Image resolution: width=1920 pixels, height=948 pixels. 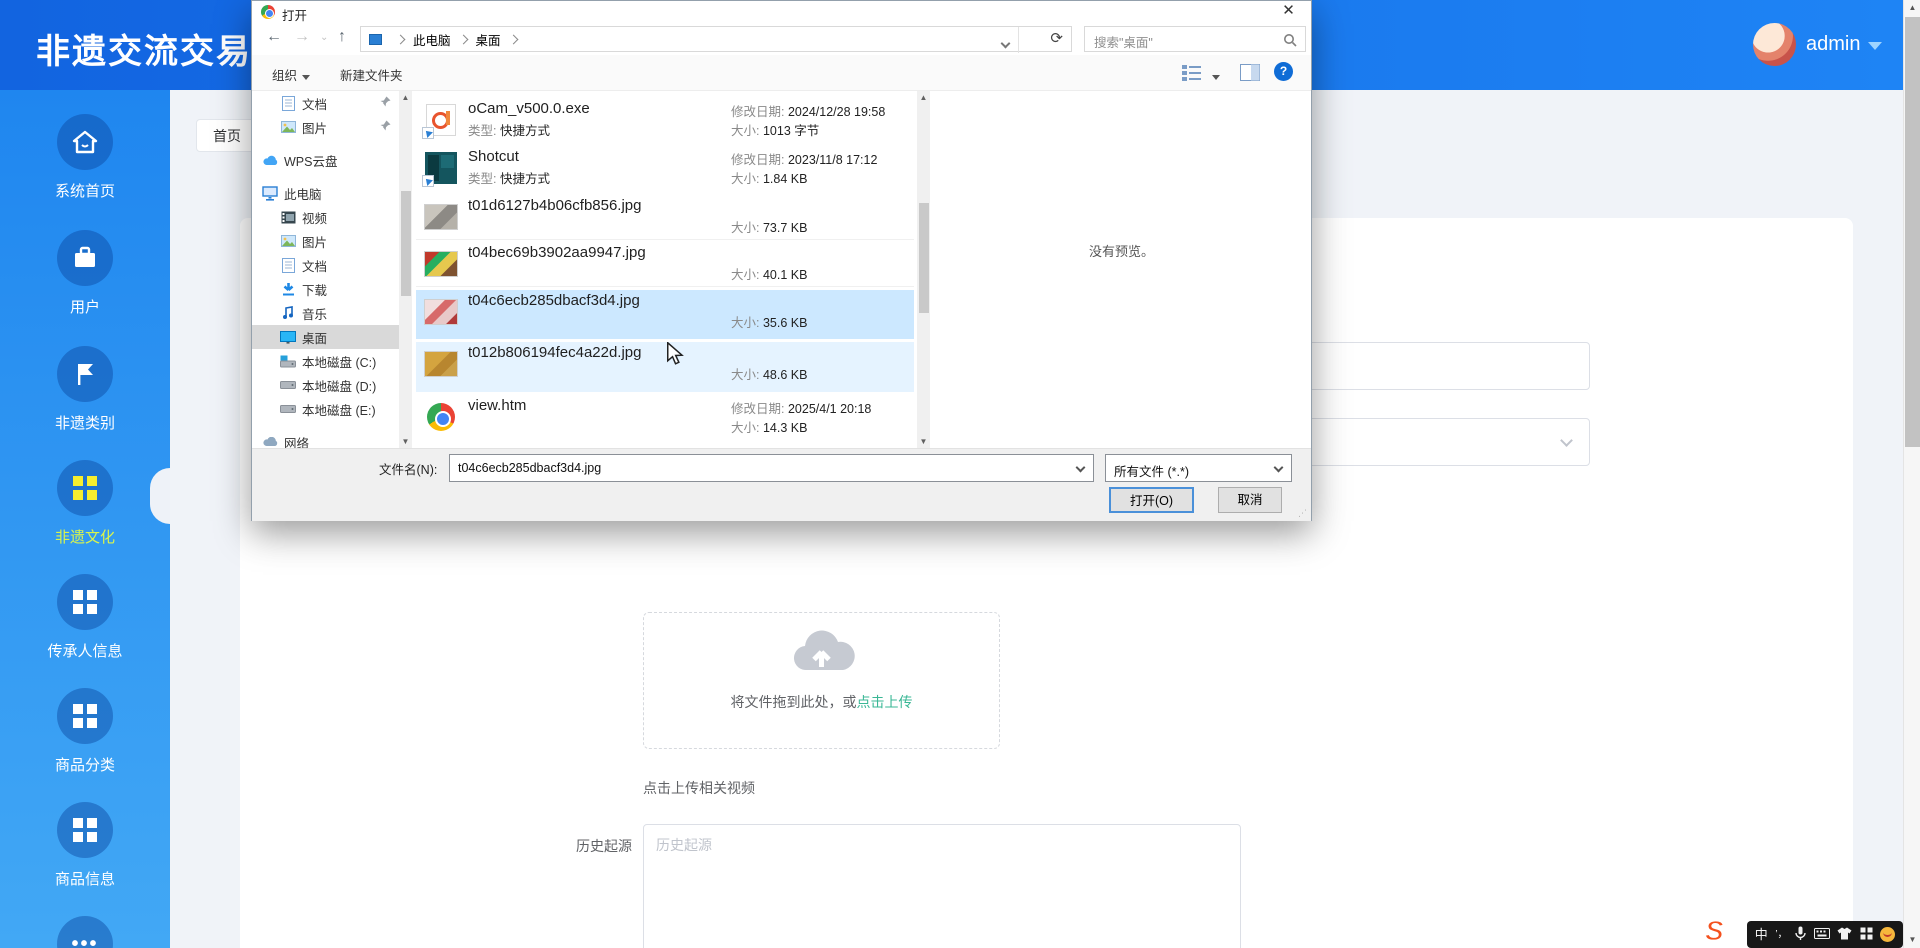 I want to click on file-size: 大小: 35.6 KB, so click(x=769, y=321).